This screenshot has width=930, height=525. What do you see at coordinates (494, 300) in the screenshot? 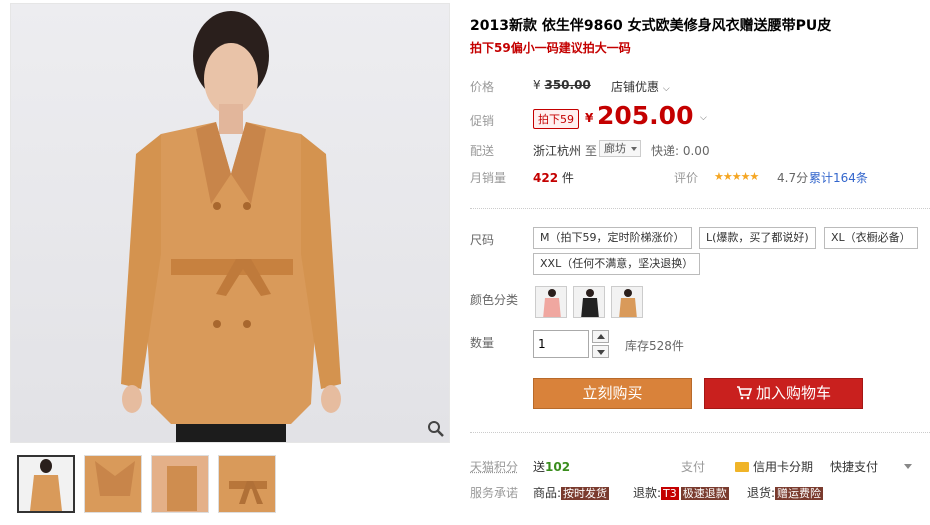
I see `color-label: 颜色分类` at bounding box center [494, 300].